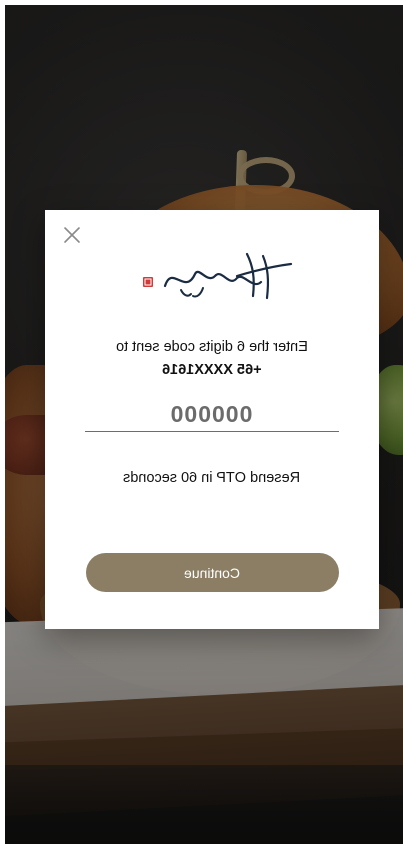 The width and height of the screenshot is (403, 844). I want to click on close-button, so click(72, 235).